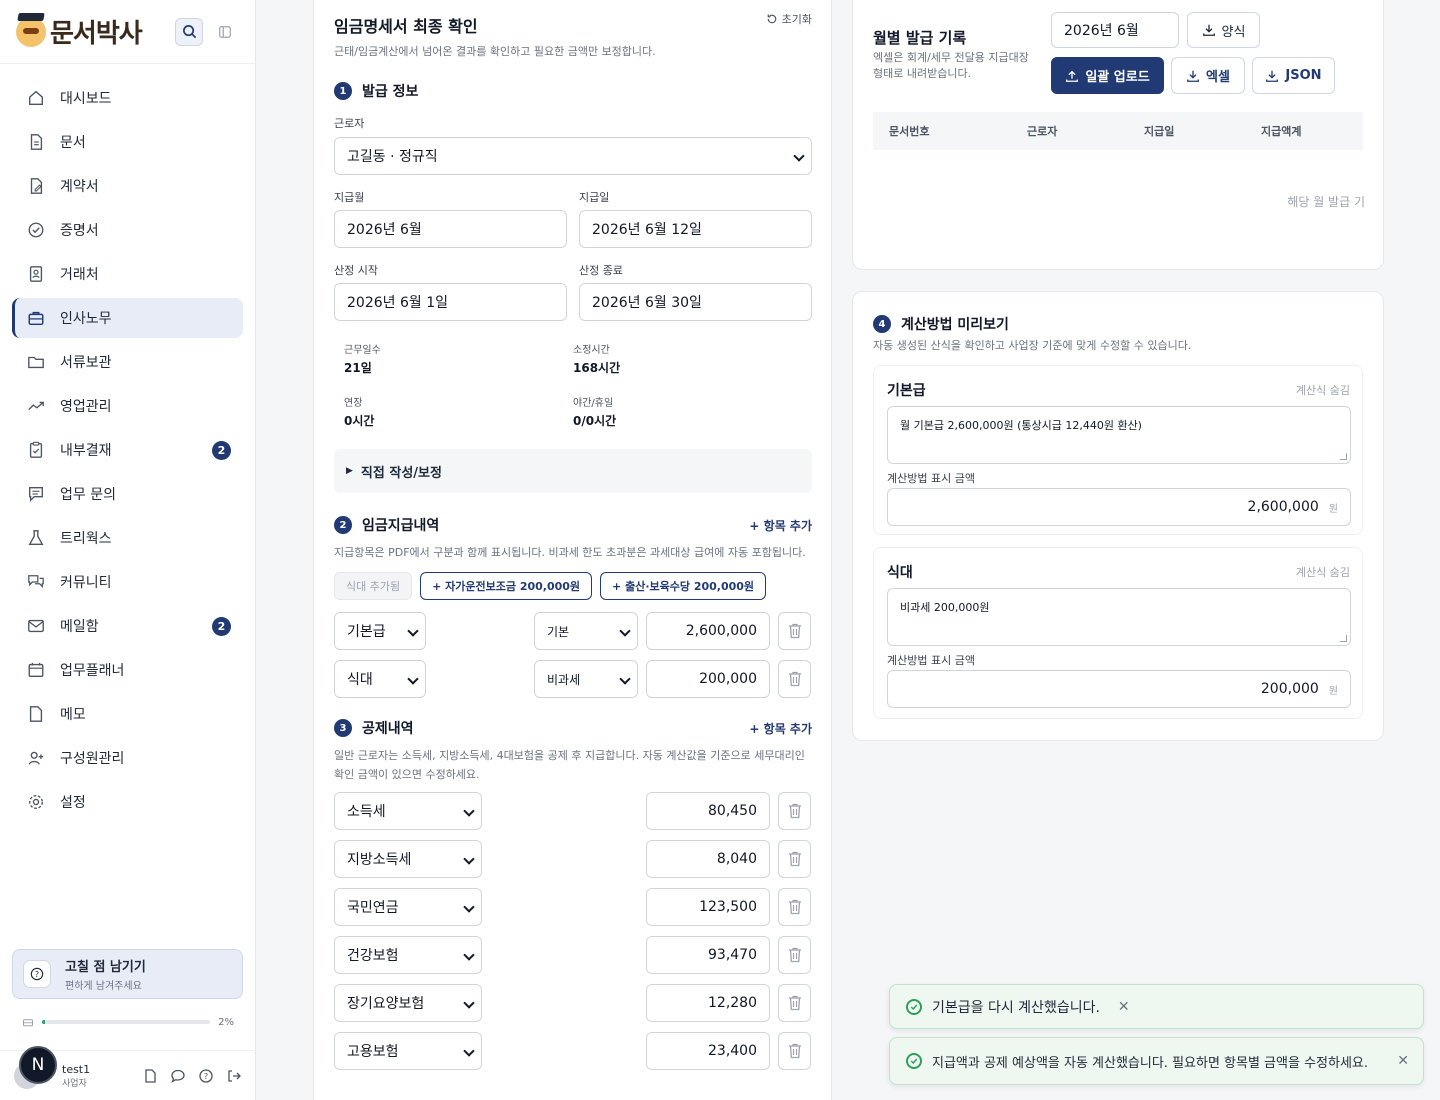 The width and height of the screenshot is (1440, 1100). I want to click on add-deduction-item-button: + 항목 추가, so click(780, 728).